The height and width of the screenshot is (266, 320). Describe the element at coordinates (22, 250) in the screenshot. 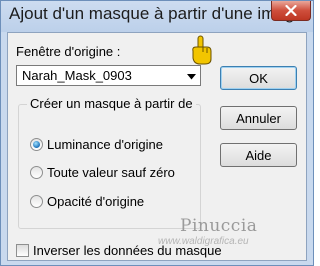

I see `invert-mask-checkbox` at that location.